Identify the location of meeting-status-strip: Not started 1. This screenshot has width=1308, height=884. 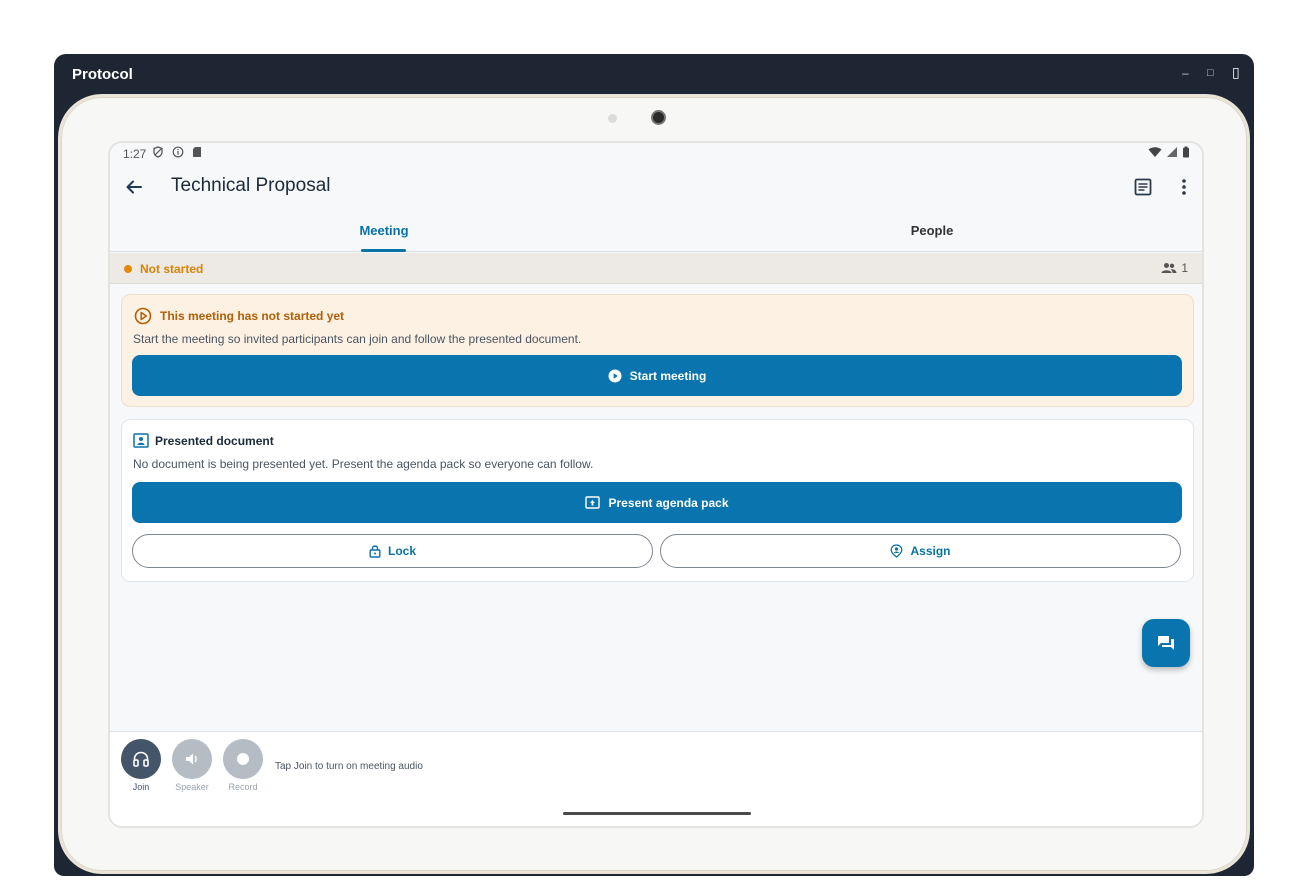
(656, 268).